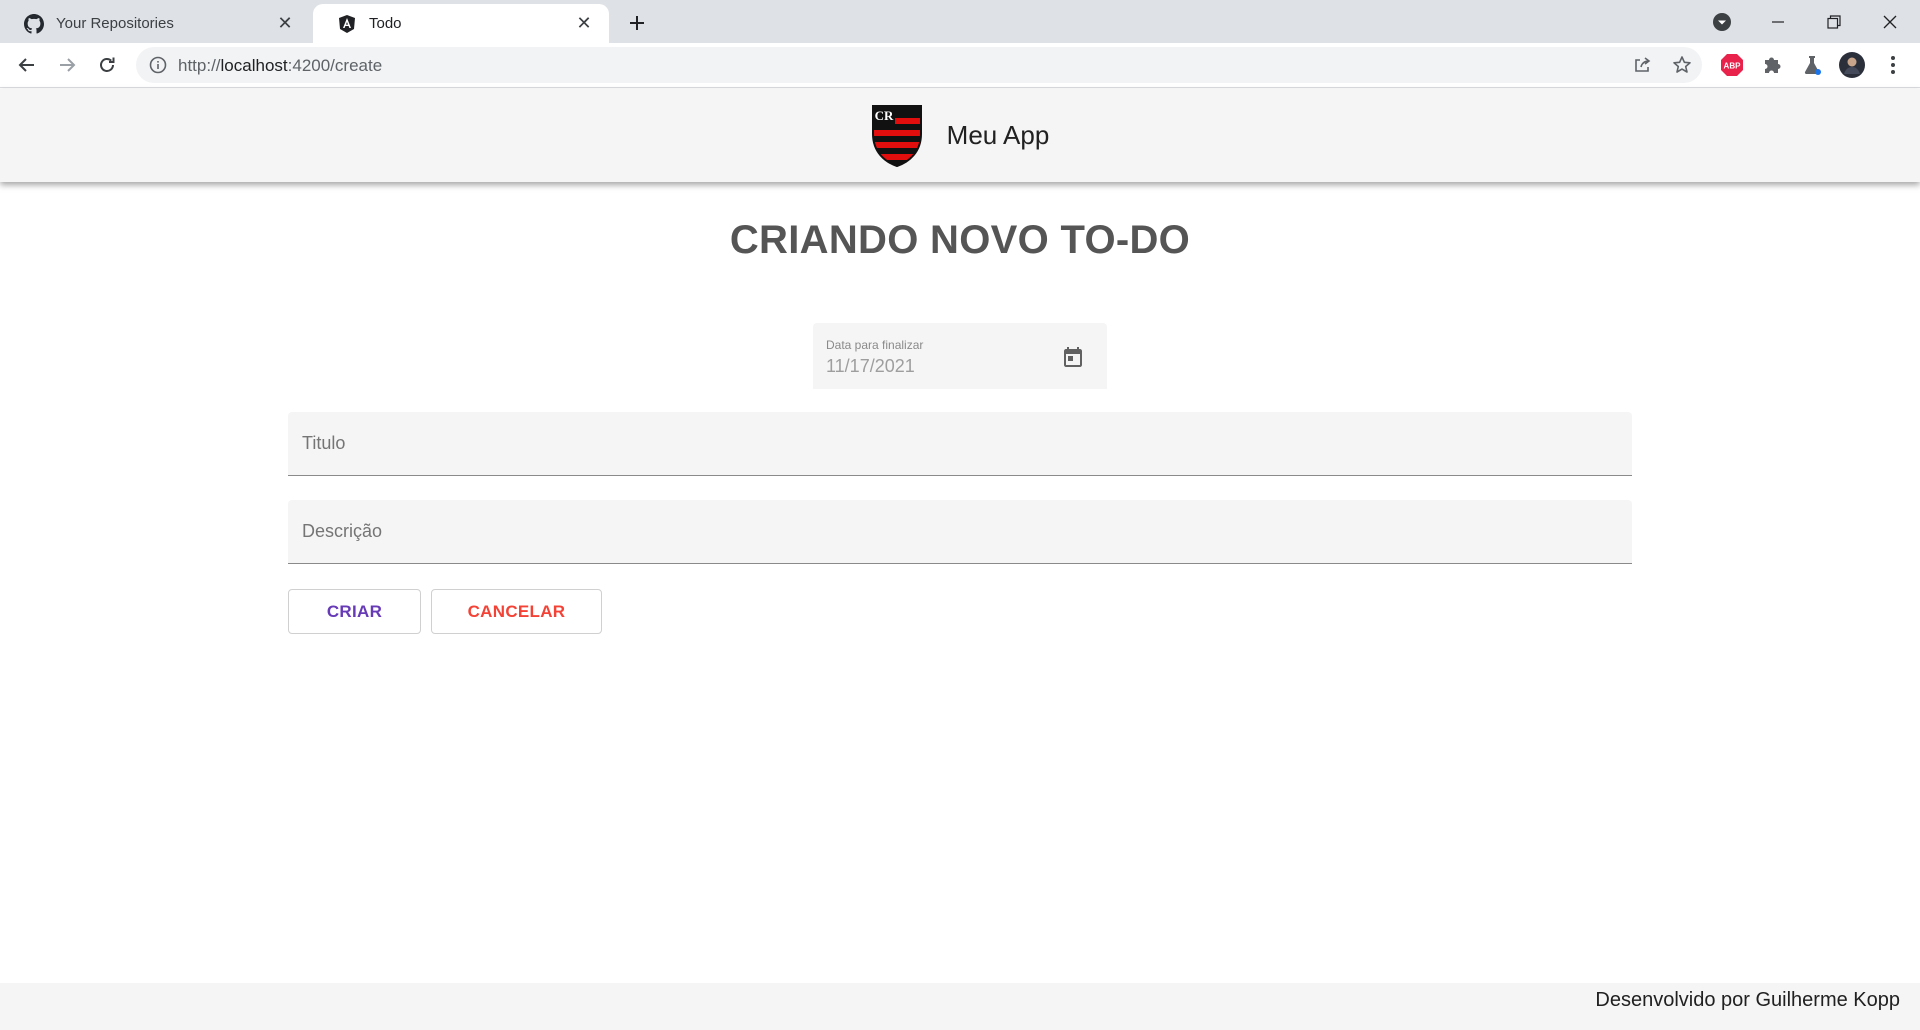  Describe the element at coordinates (1893, 65) in the screenshot. I see `more-menu-icon` at that location.